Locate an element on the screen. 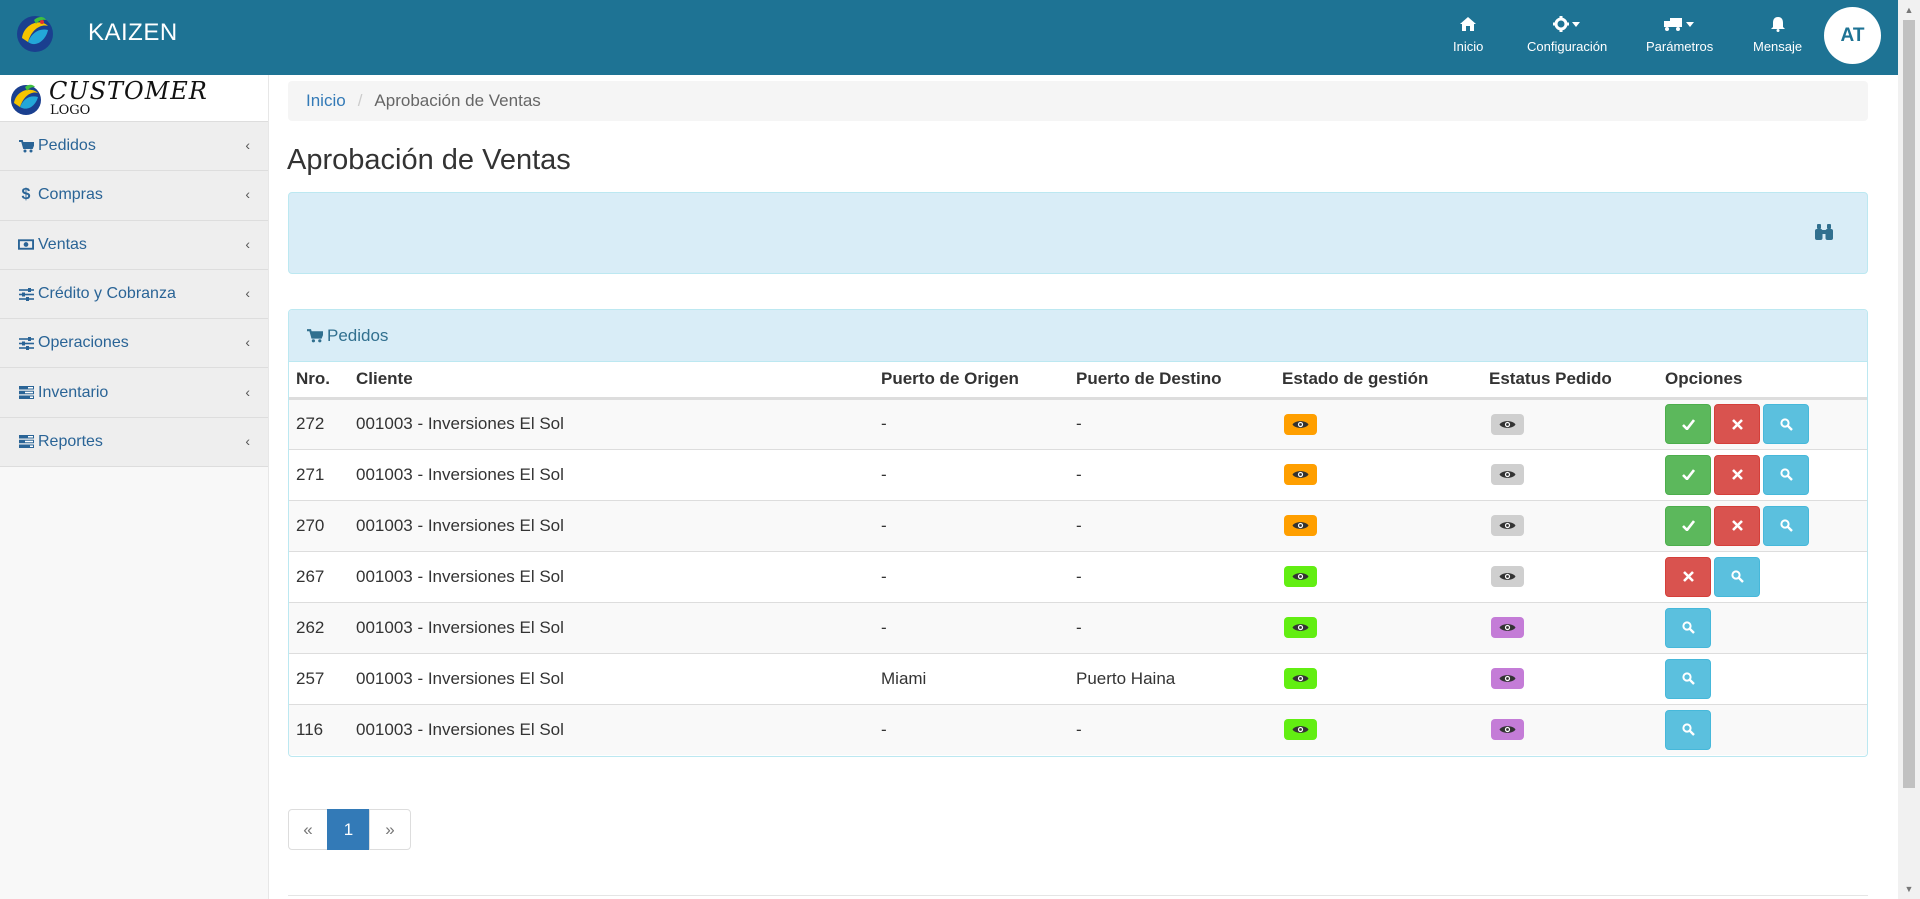 The image size is (1920, 899). sidebar-item-compras: $ Compras ‹ is located at coordinates (134, 196).